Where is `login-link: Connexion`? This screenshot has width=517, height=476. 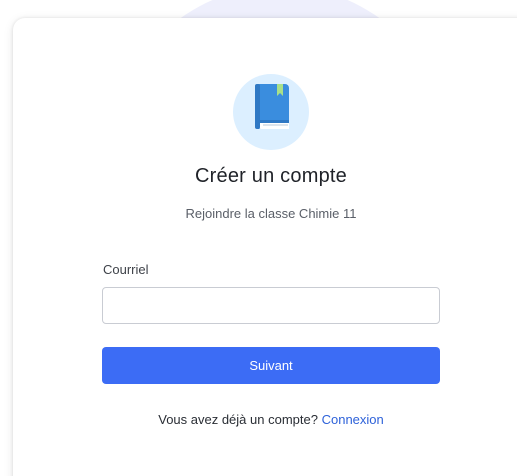 login-link: Connexion is located at coordinates (353, 419).